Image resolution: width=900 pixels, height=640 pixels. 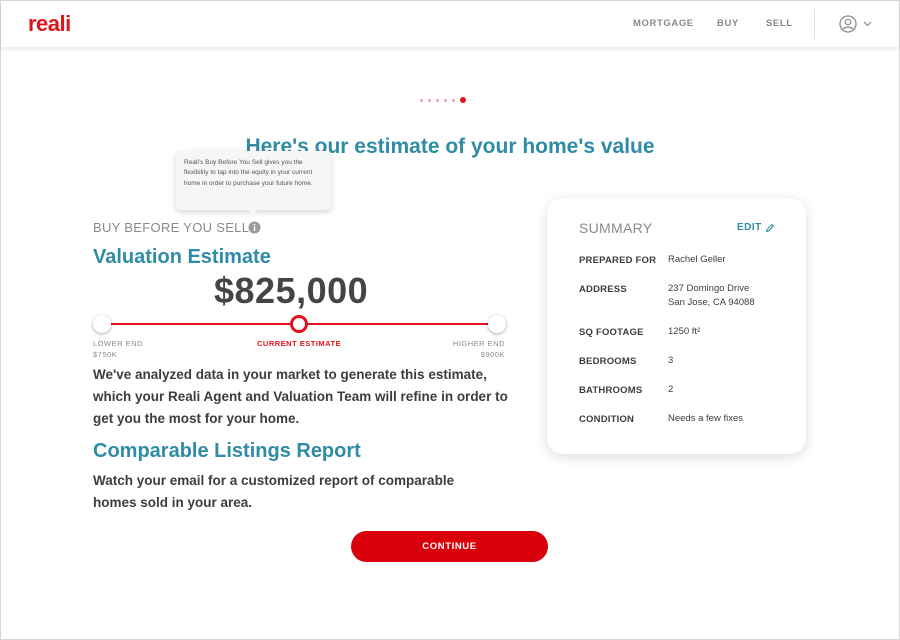 I want to click on slider-current-handle, so click(x=299, y=324).